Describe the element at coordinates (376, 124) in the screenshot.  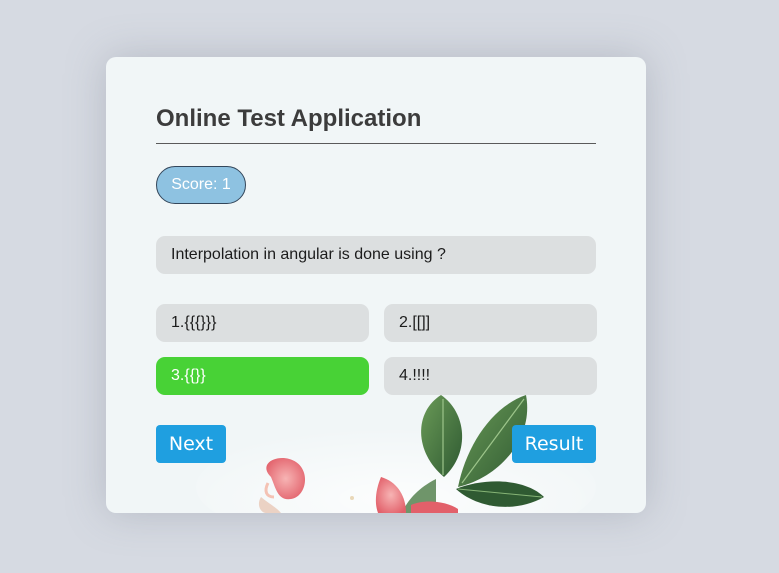
I see `page-title: Online Test Application` at that location.